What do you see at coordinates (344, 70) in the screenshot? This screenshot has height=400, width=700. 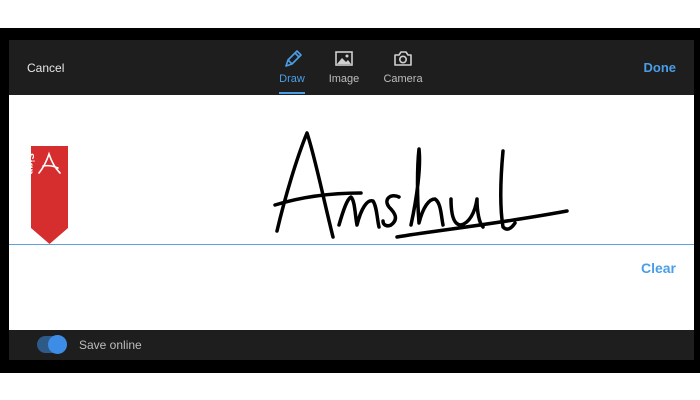 I see `tab-image: Image` at bounding box center [344, 70].